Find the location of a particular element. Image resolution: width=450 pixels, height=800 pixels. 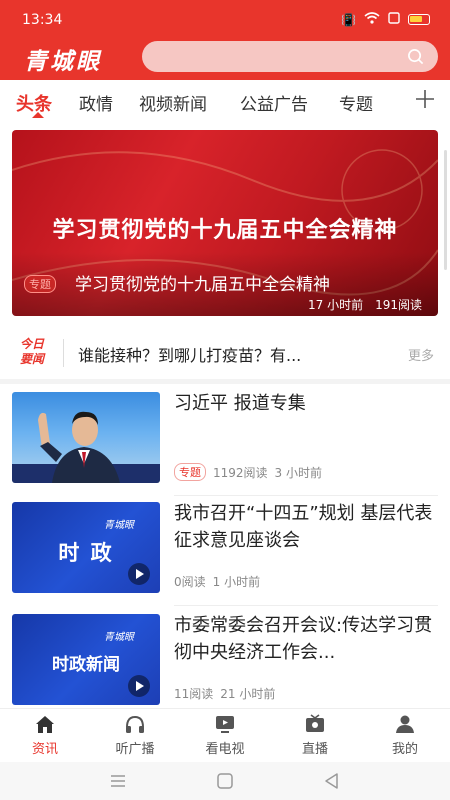

nav-tv: 看电视 is located at coordinates (225, 735).